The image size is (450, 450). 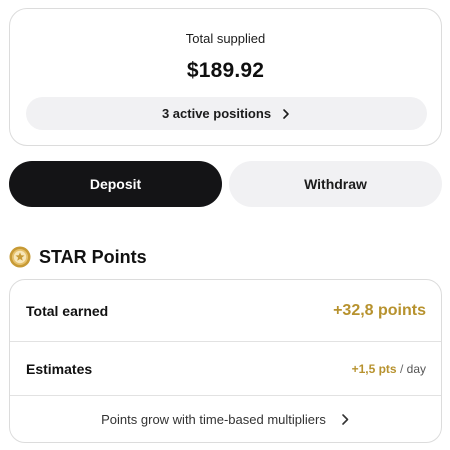 I want to click on points-multiplier-text: Points grow with time-based multipliers, so click(x=213, y=419).